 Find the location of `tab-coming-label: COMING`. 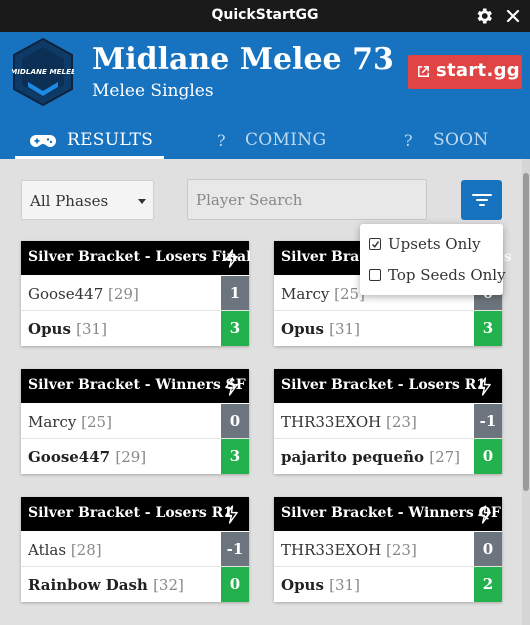

tab-coming-label: COMING is located at coordinates (286, 140).